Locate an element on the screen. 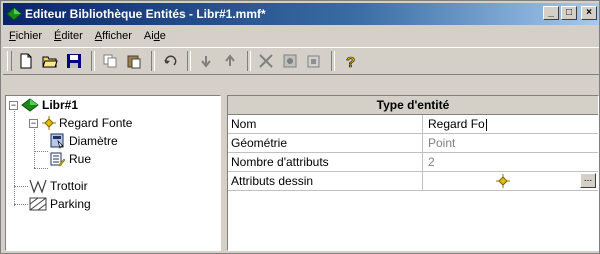 The width and height of the screenshot is (600, 254). property-name: Géométrie is located at coordinates (259, 143).